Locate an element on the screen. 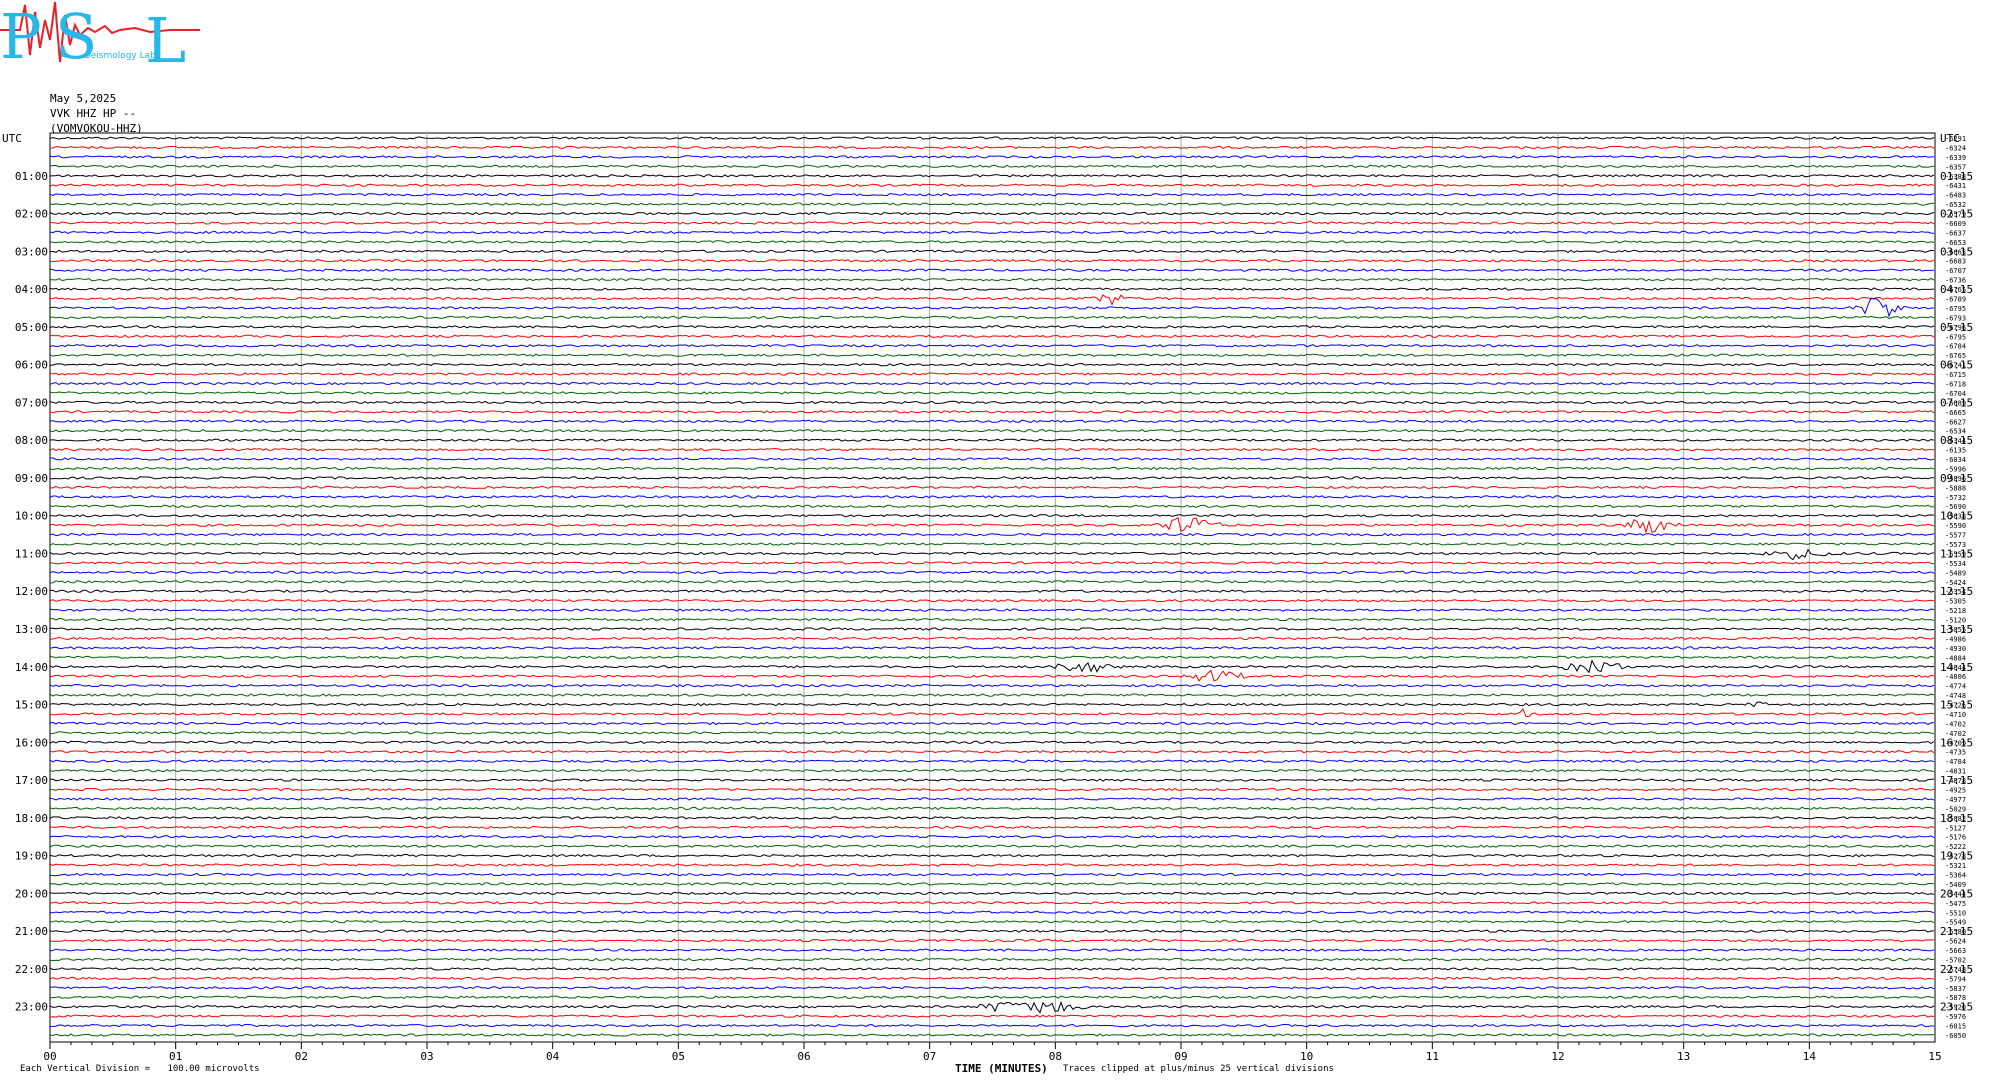  left-hour-label: 18:00 is located at coordinates (31, 818).